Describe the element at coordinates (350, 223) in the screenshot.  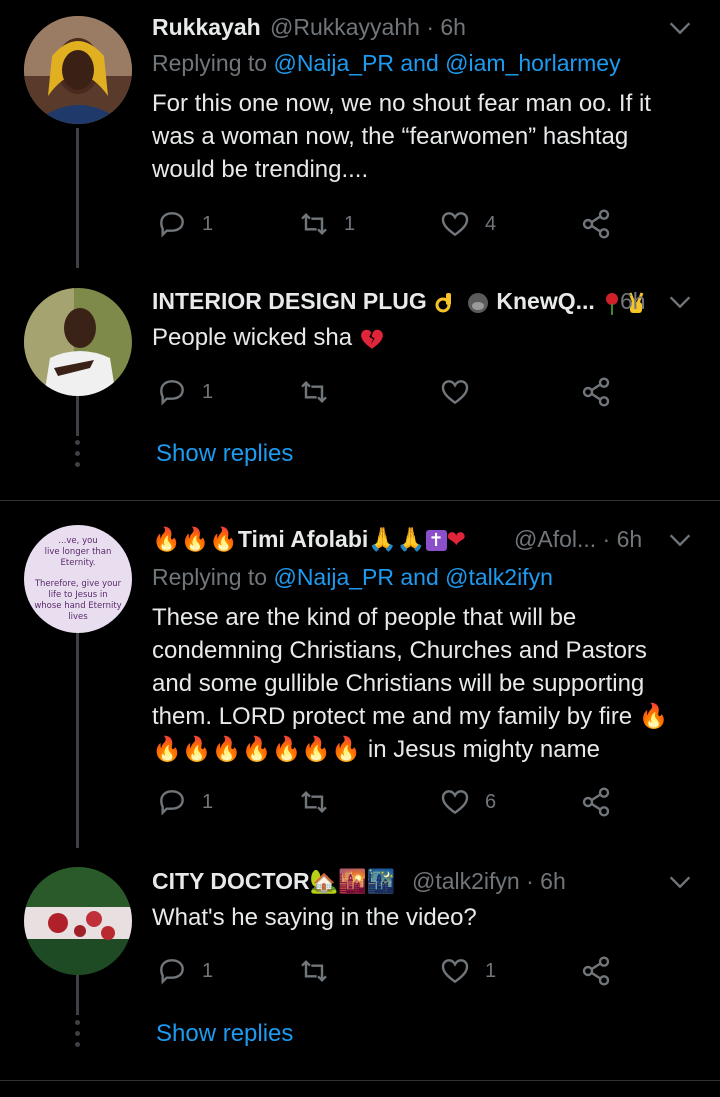
I see `retweet-count: 1` at that location.